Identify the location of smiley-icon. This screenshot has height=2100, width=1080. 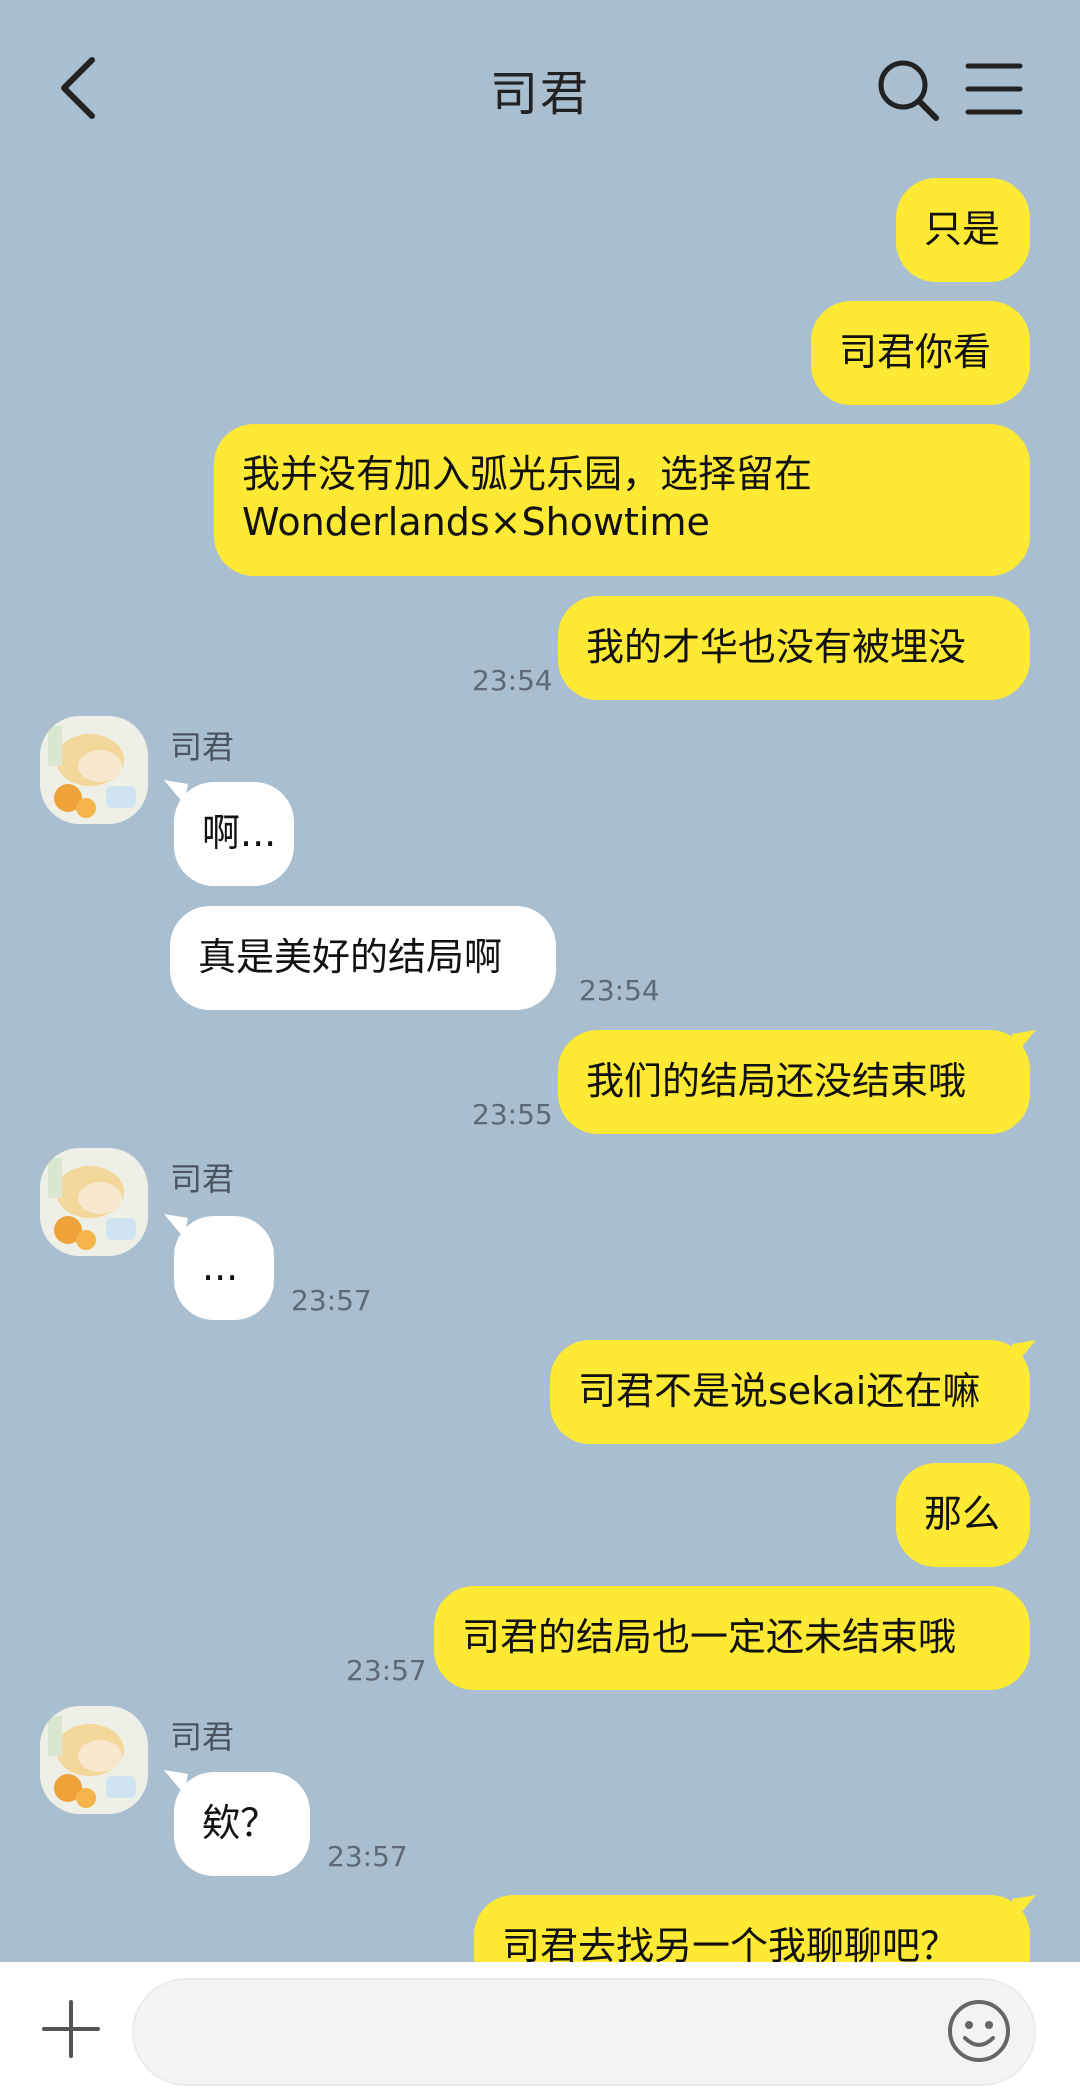
(979, 2031).